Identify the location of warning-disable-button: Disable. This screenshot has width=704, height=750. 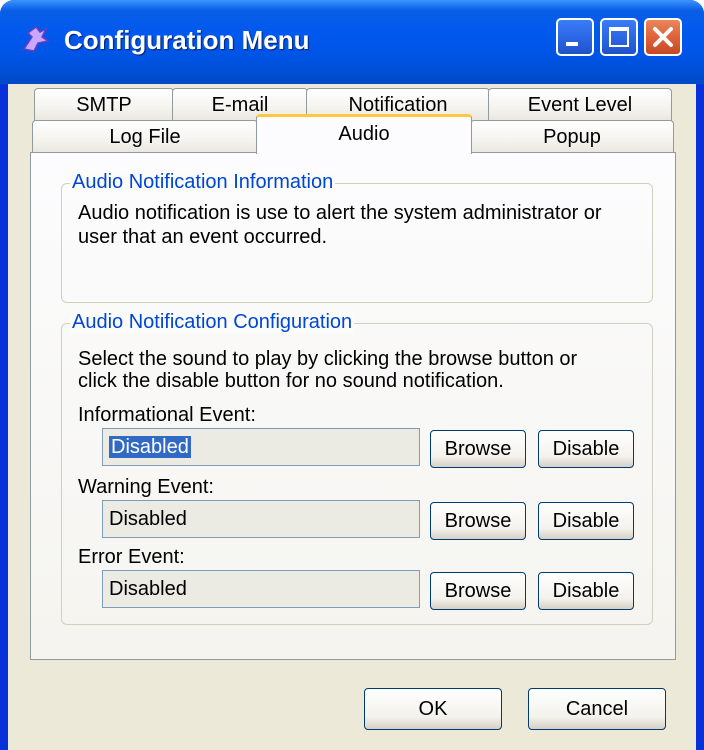
(586, 521).